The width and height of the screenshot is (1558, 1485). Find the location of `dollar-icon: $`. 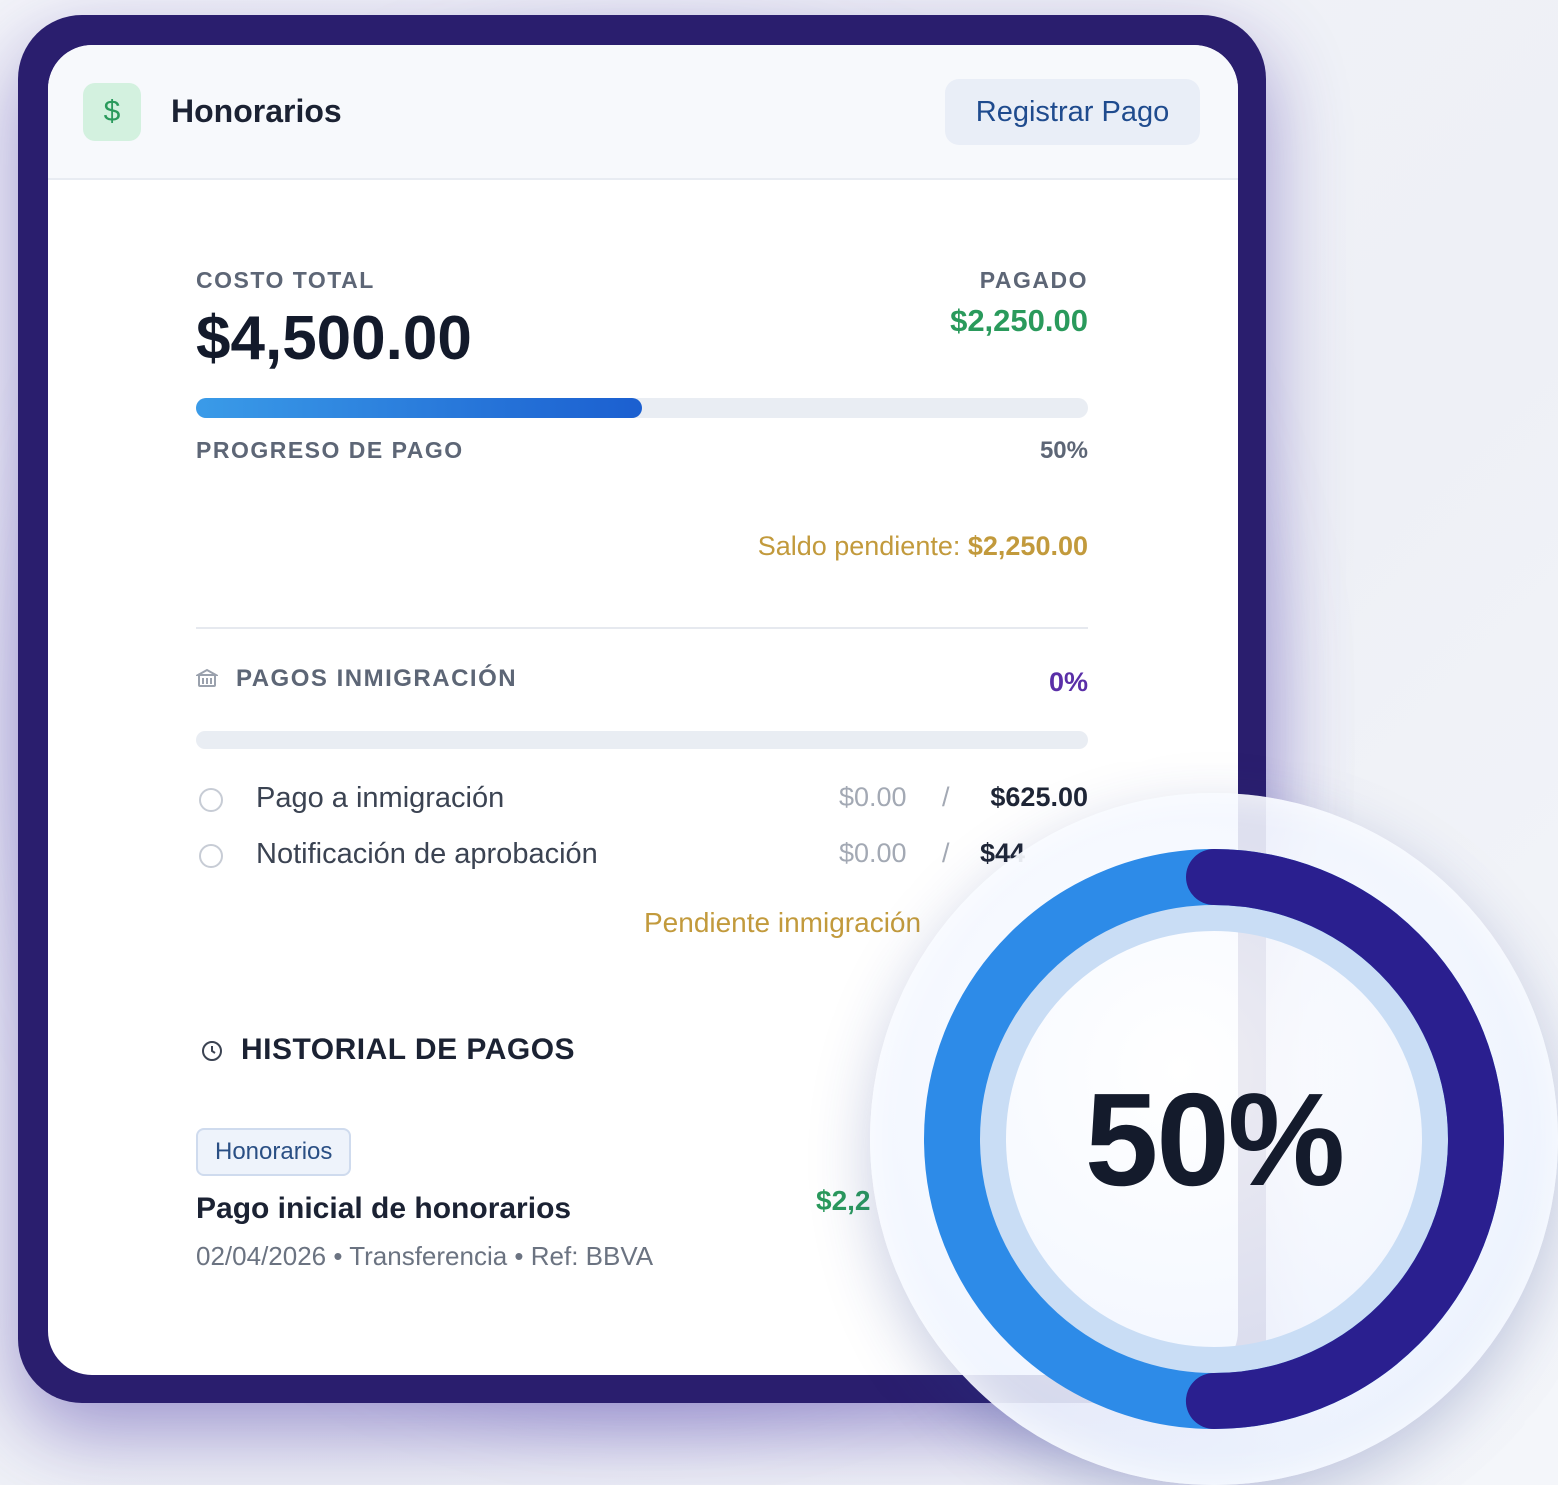

dollar-icon: $ is located at coordinates (112, 112).